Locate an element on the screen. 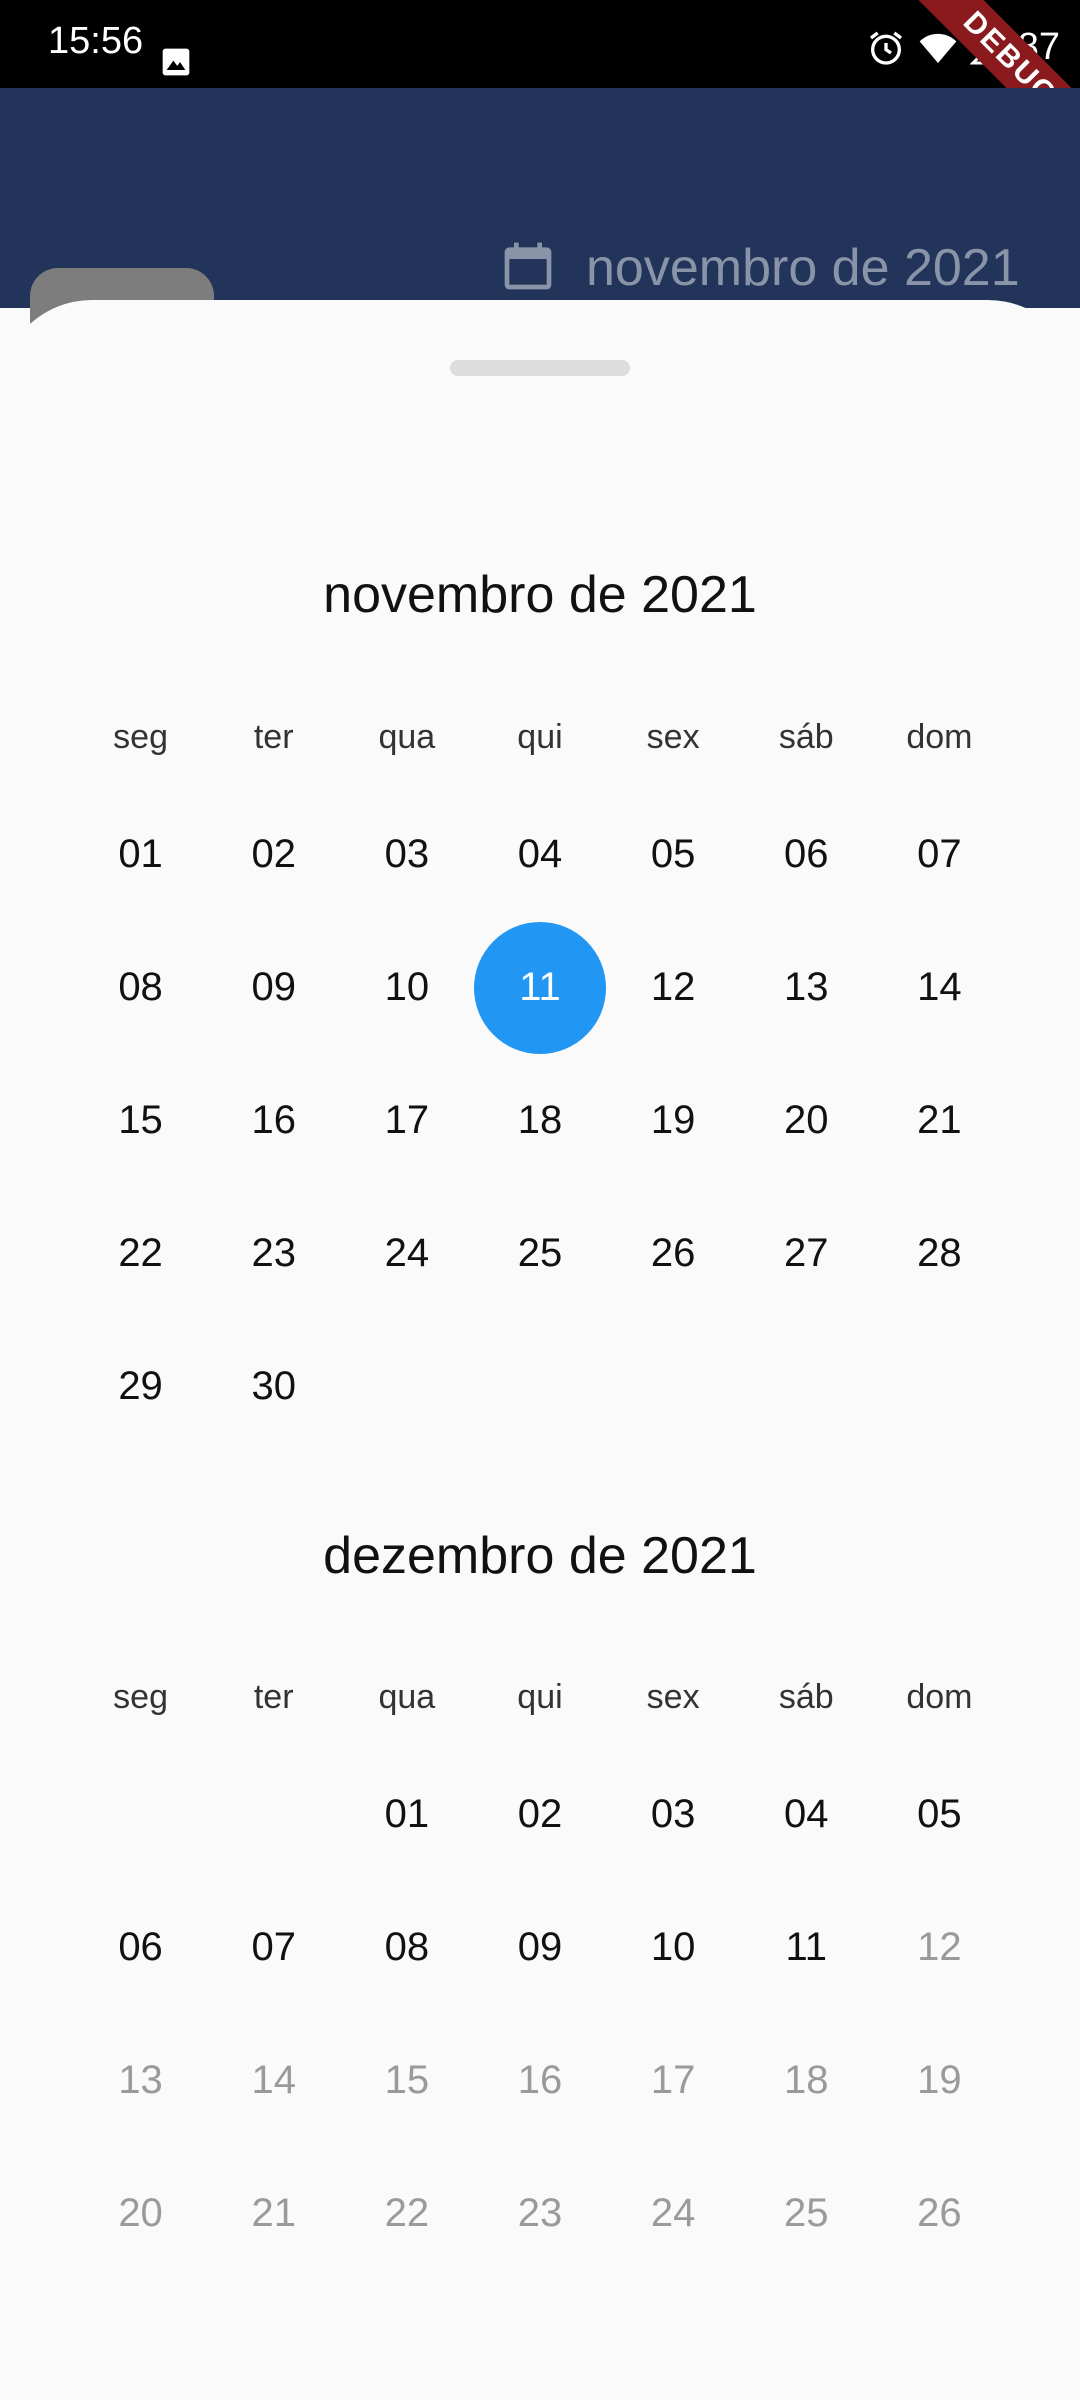  day-number: 17 is located at coordinates (407, 1120).